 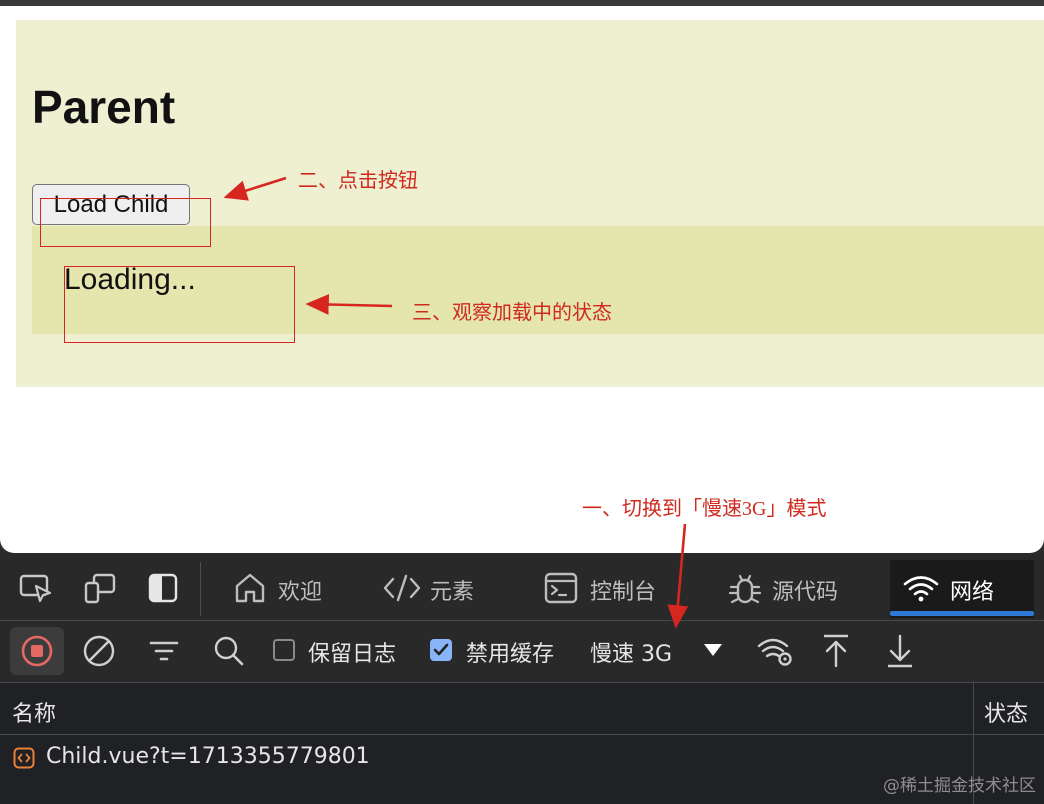 What do you see at coordinates (229, 651) in the screenshot?
I see `search-icon` at bounding box center [229, 651].